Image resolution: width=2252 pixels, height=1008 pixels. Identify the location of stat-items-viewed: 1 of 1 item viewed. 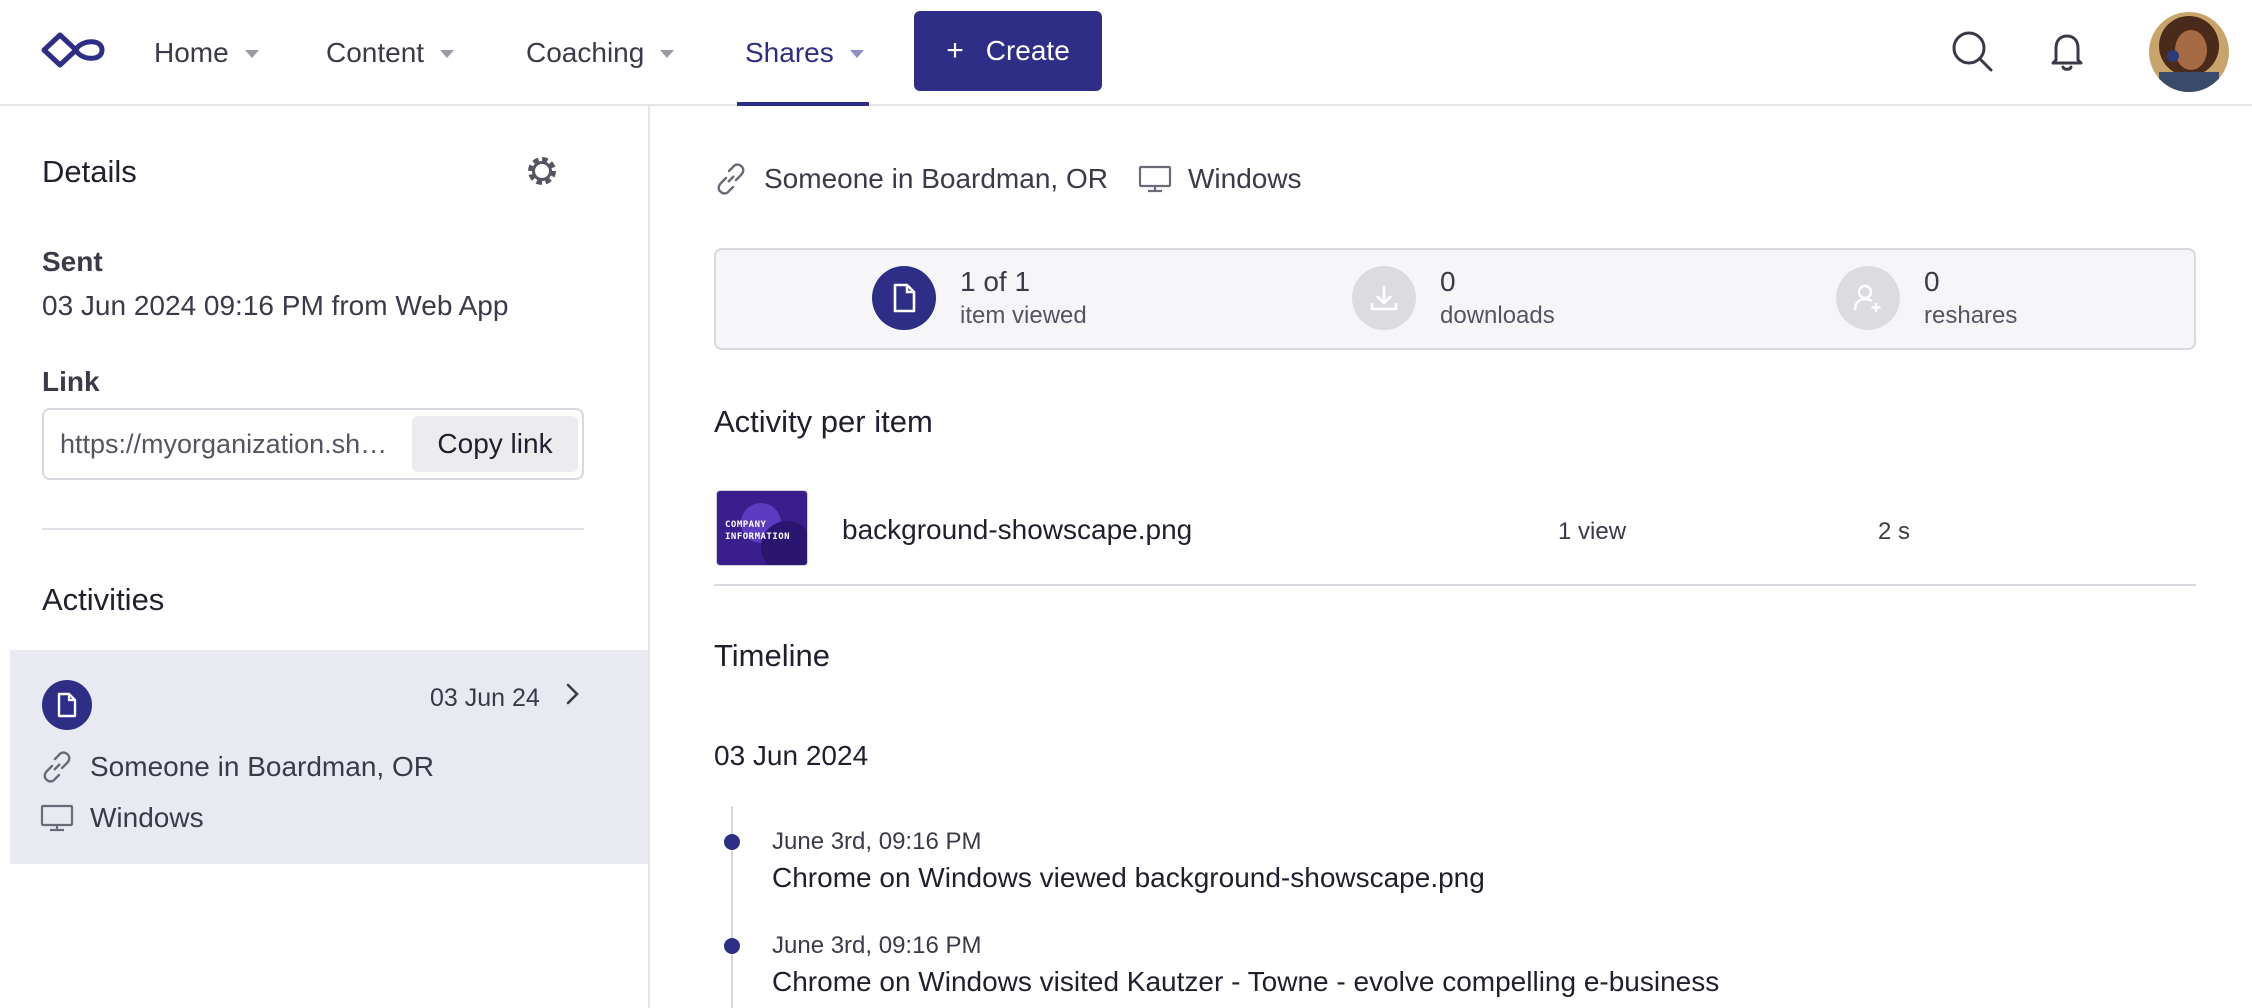
(979, 298).